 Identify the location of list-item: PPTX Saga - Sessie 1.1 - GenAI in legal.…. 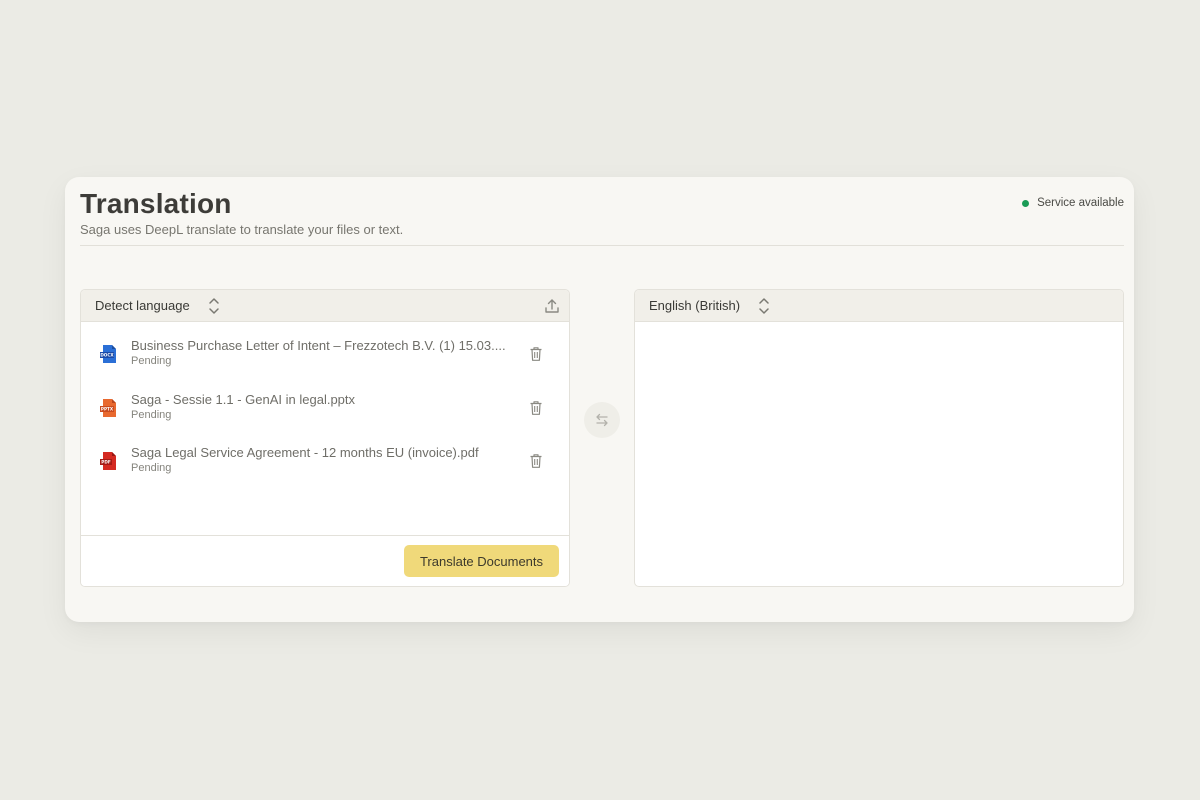
(325, 419).